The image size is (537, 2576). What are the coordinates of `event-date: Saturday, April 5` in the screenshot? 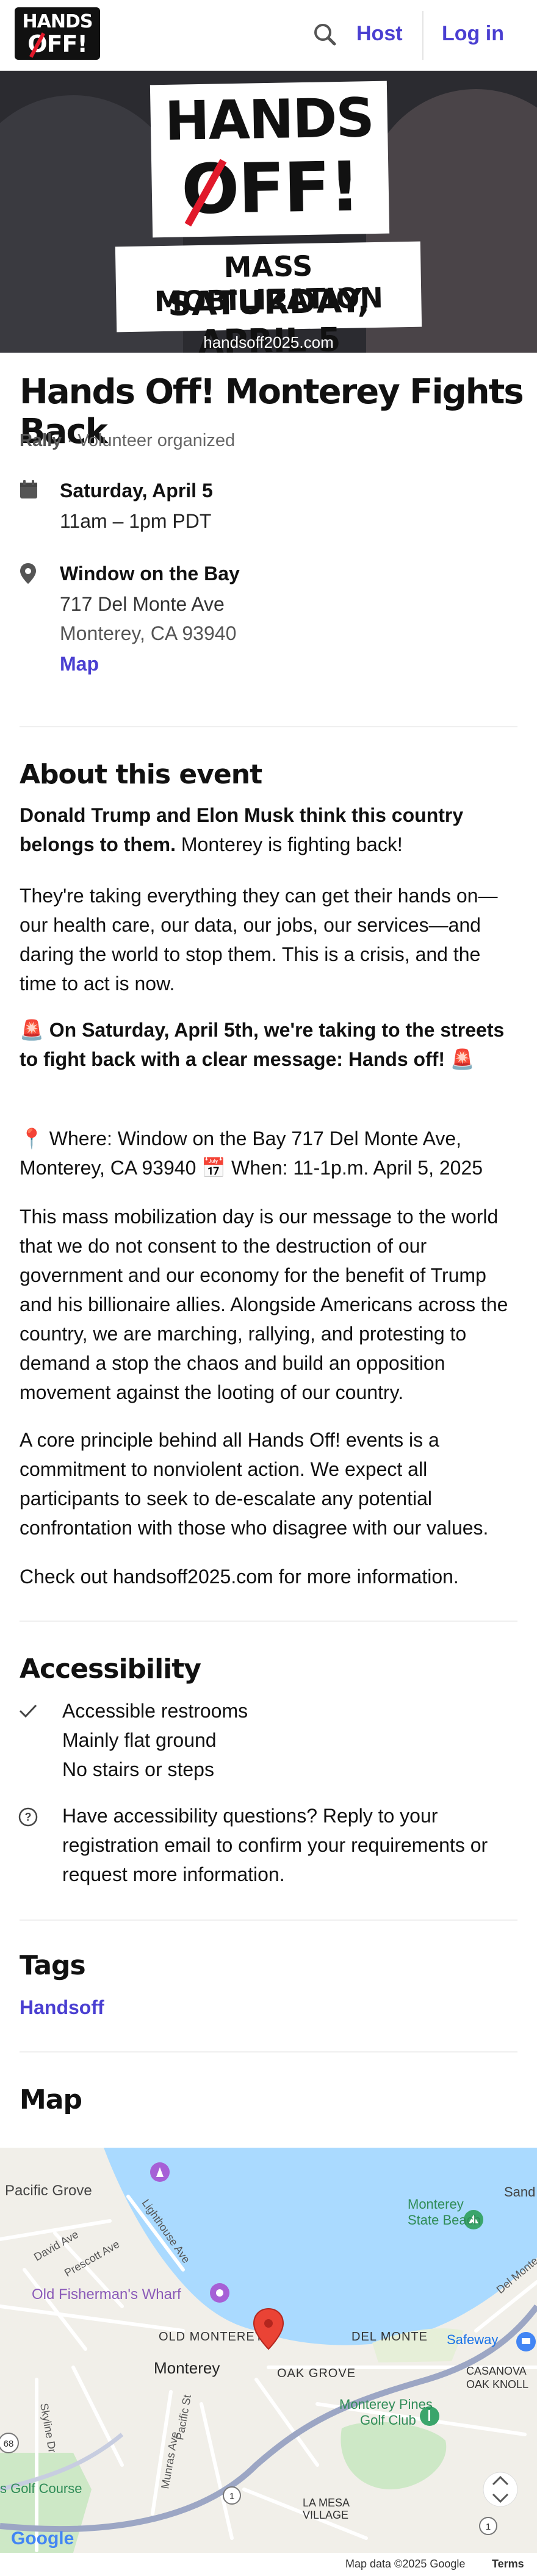 It's located at (136, 491).